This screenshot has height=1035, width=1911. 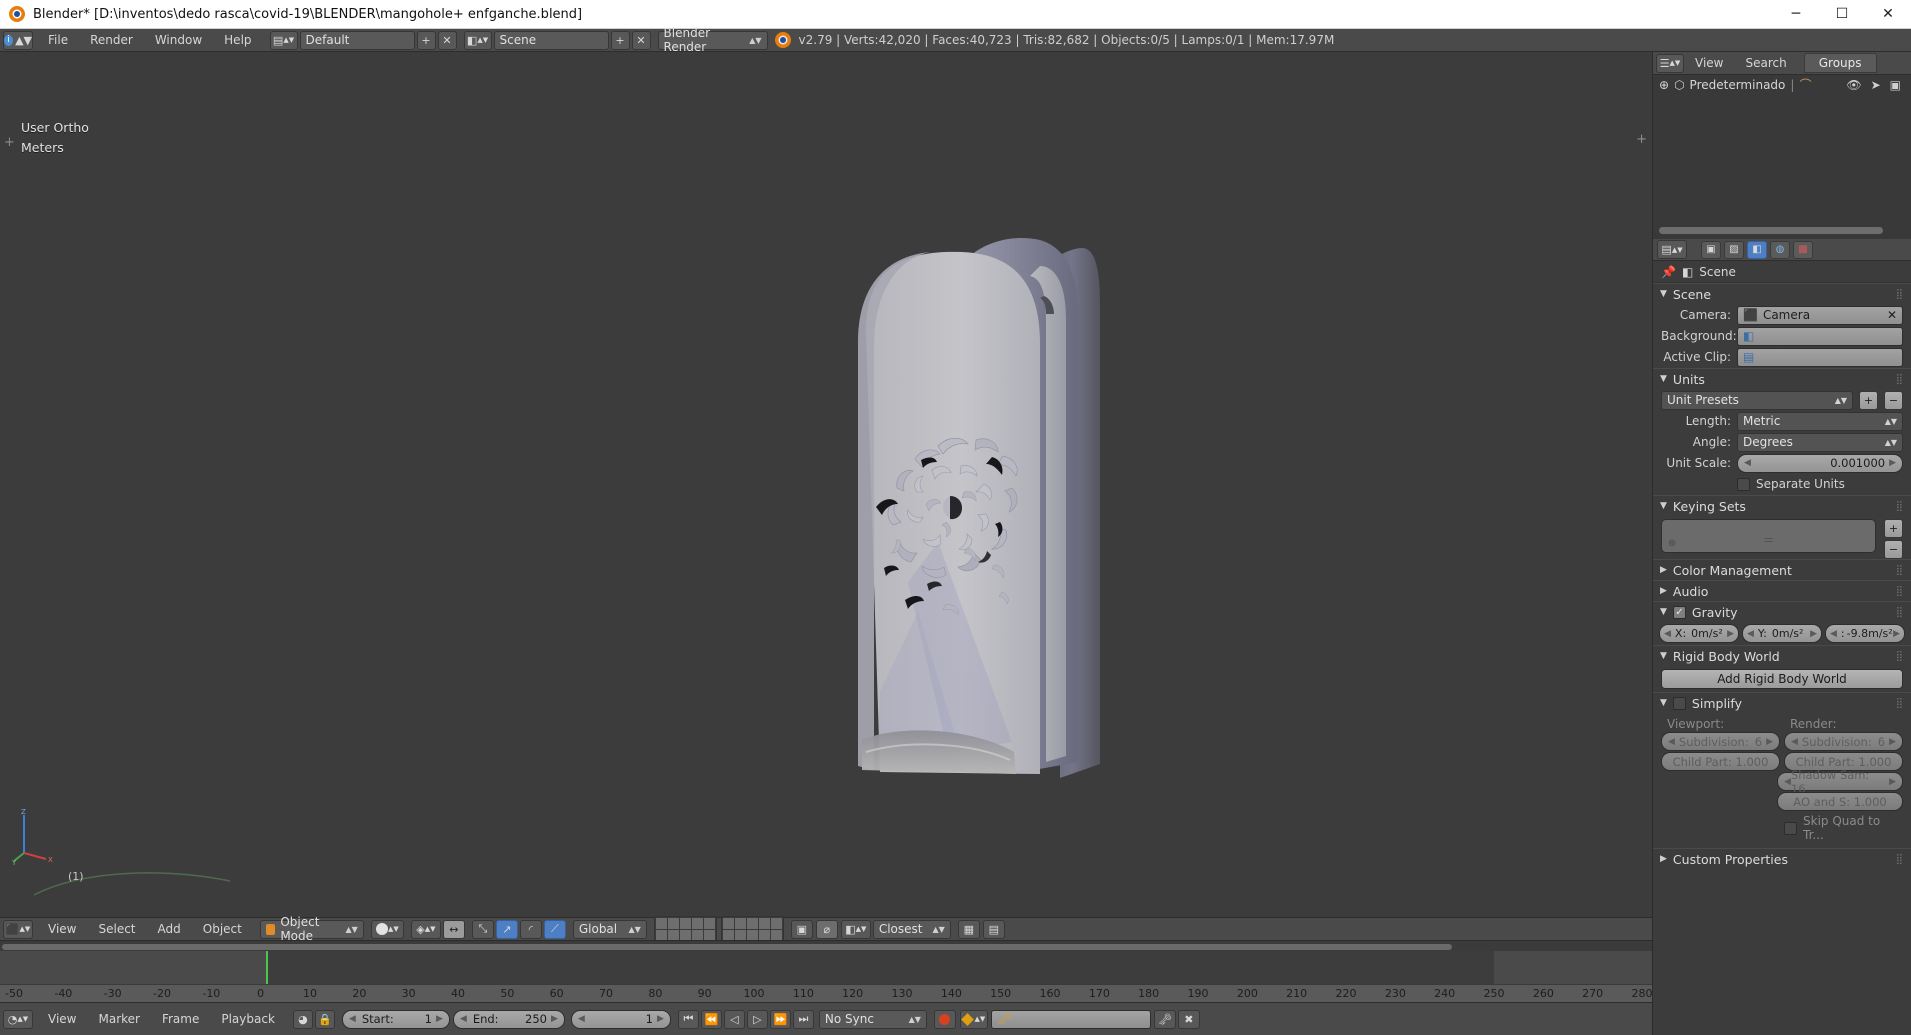 What do you see at coordinates (1782, 611) in the screenshot?
I see `panel-gravity: ▼ ✓ Gravity ⣿` at bounding box center [1782, 611].